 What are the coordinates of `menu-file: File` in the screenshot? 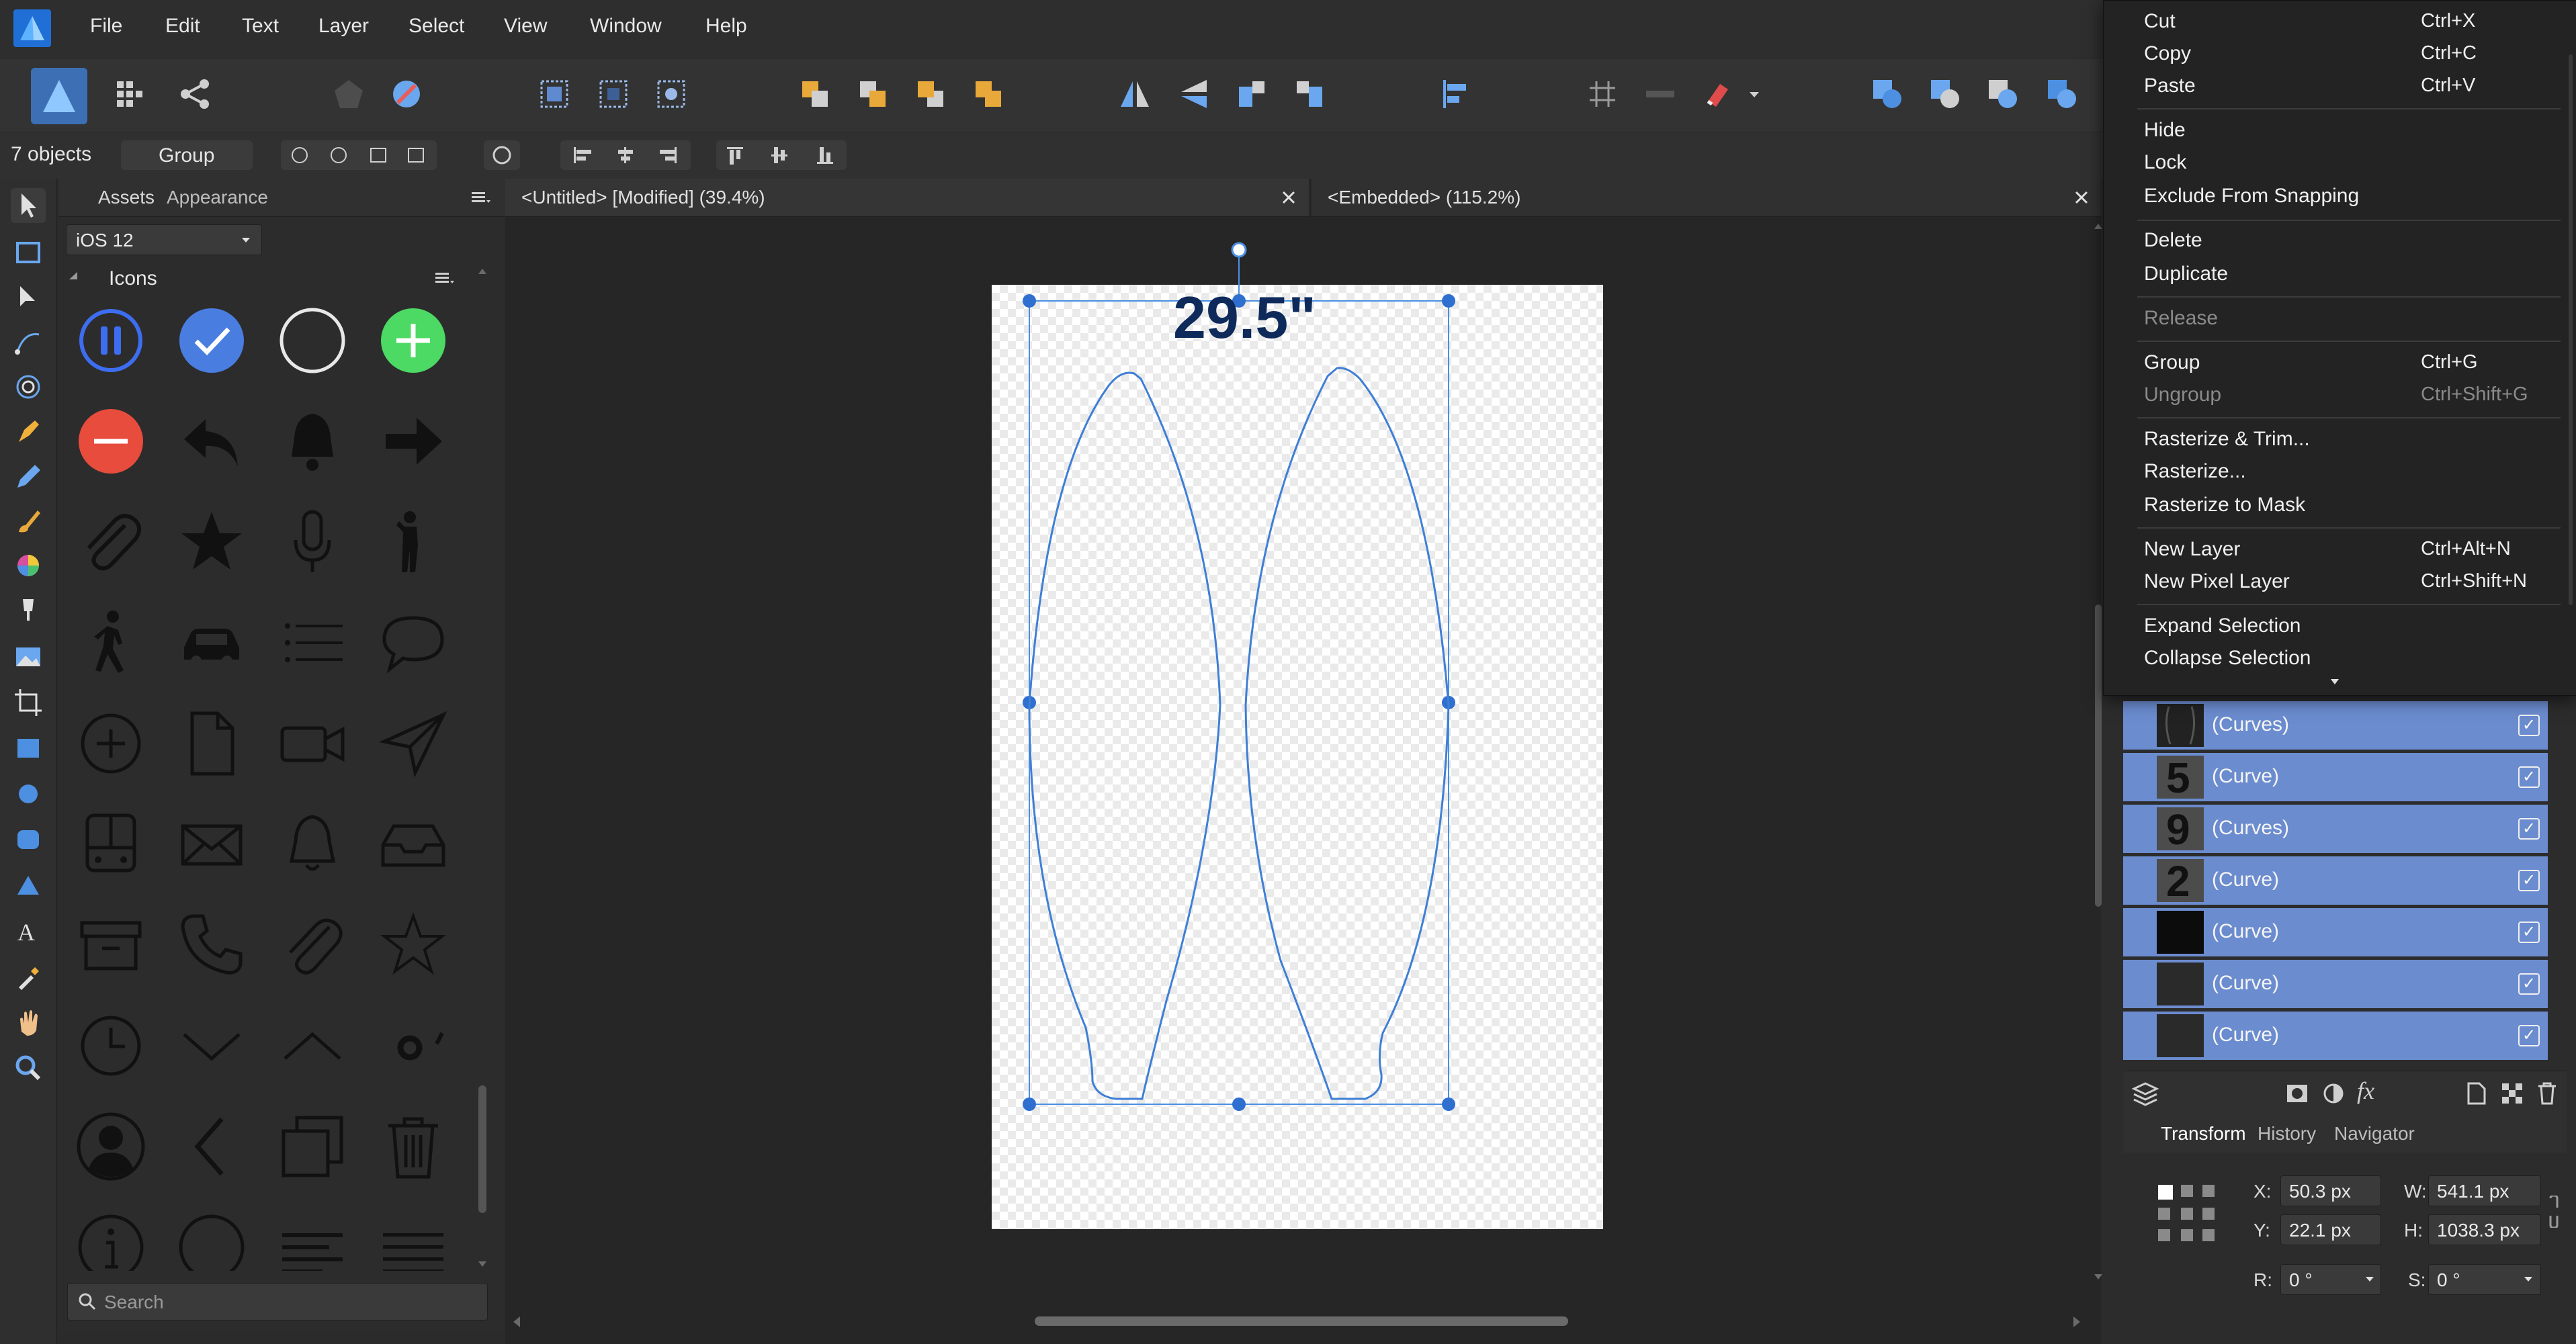 It's located at (106, 27).